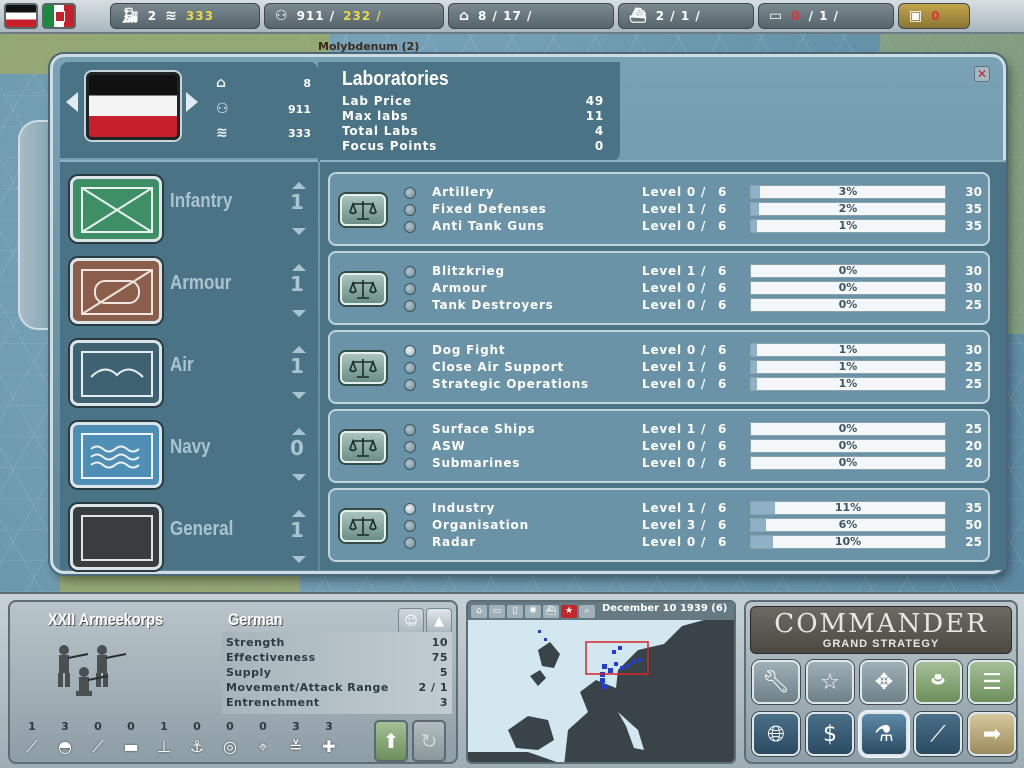  I want to click on equipment-slot: 1 ⟋, so click(32, 738).